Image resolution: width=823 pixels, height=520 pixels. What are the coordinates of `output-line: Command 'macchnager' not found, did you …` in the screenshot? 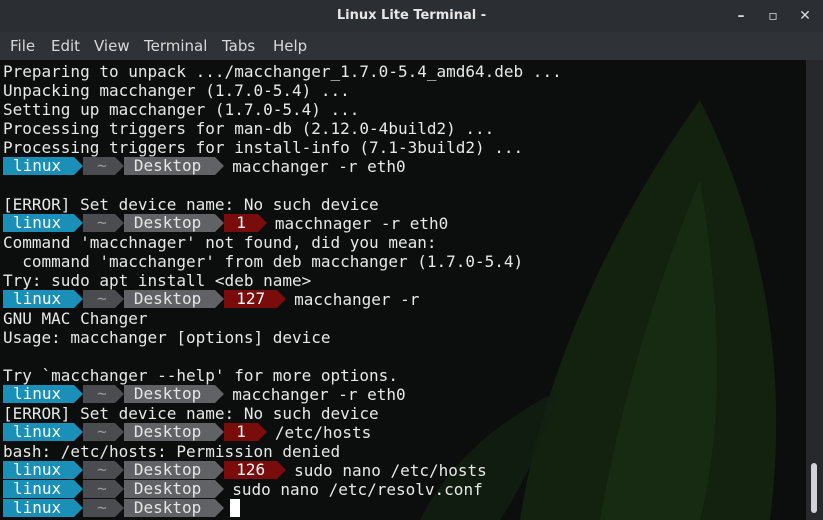 It's located at (220, 242).